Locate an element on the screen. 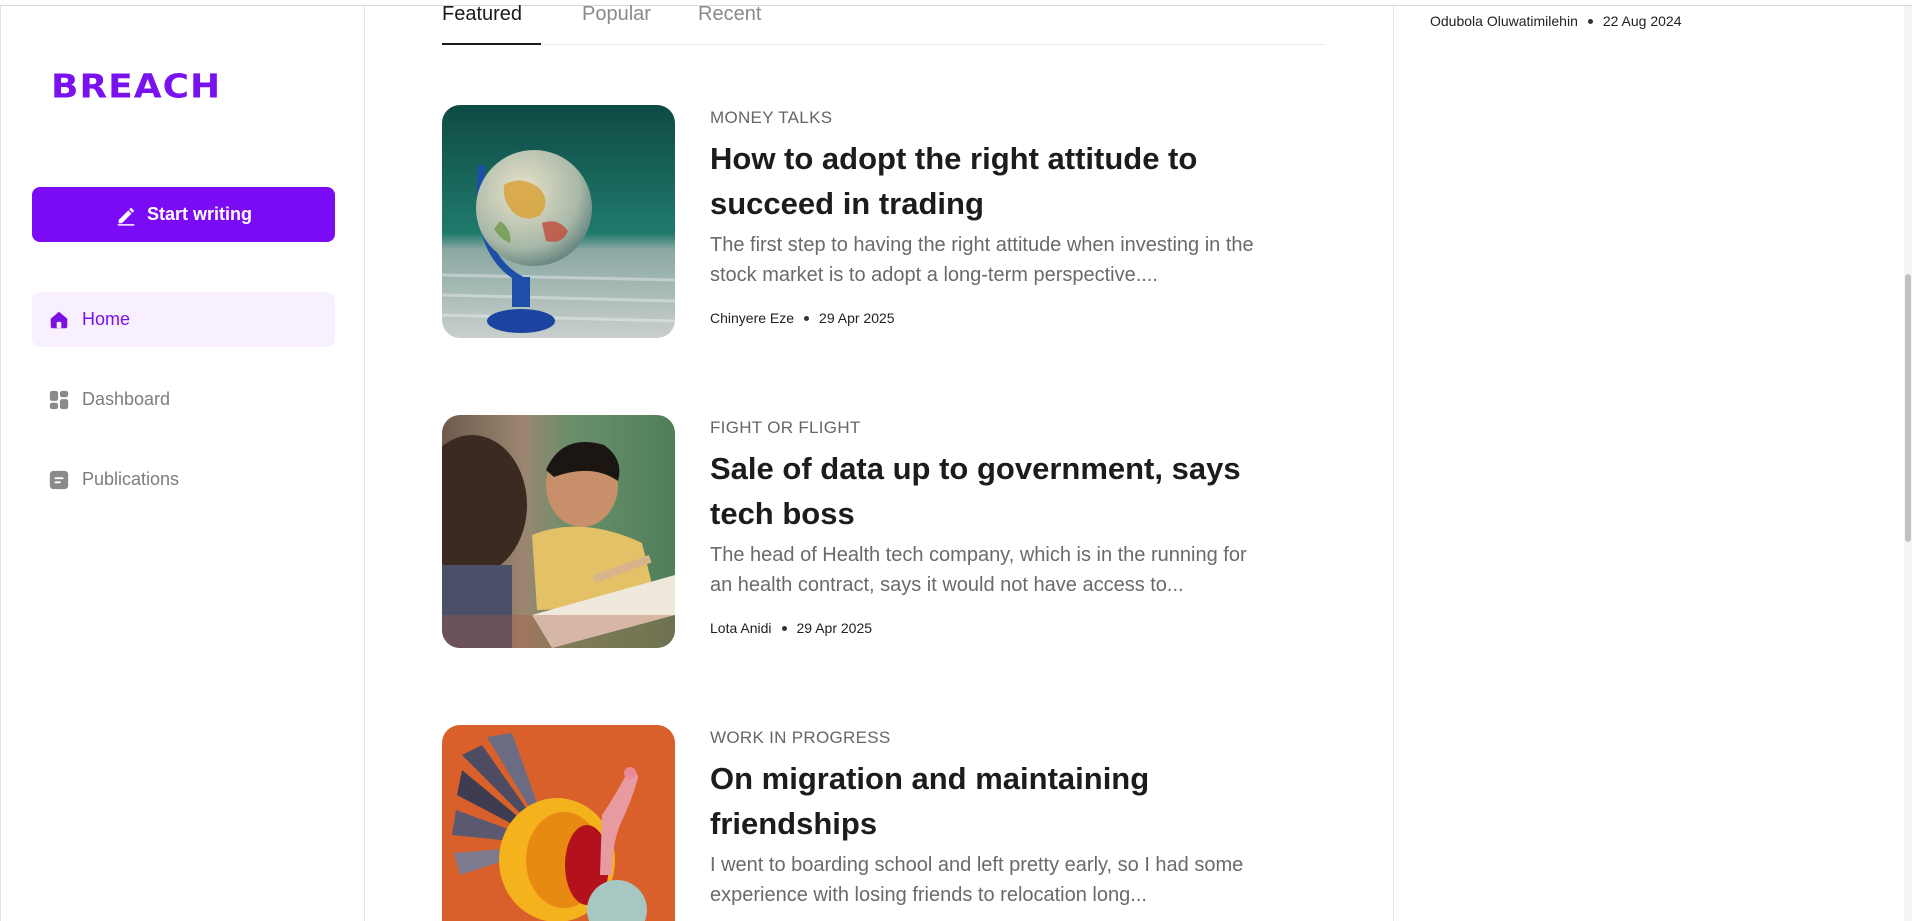 The width and height of the screenshot is (1912, 921). article-author: Lota Anidi is located at coordinates (741, 628).